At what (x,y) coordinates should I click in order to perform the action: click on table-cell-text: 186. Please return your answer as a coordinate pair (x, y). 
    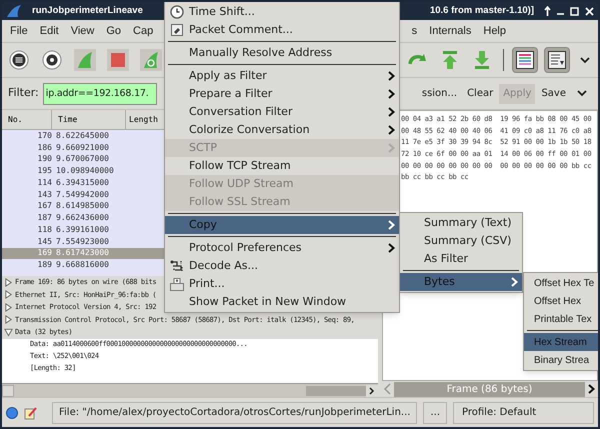
    Looking at the image, I should click on (44, 148).